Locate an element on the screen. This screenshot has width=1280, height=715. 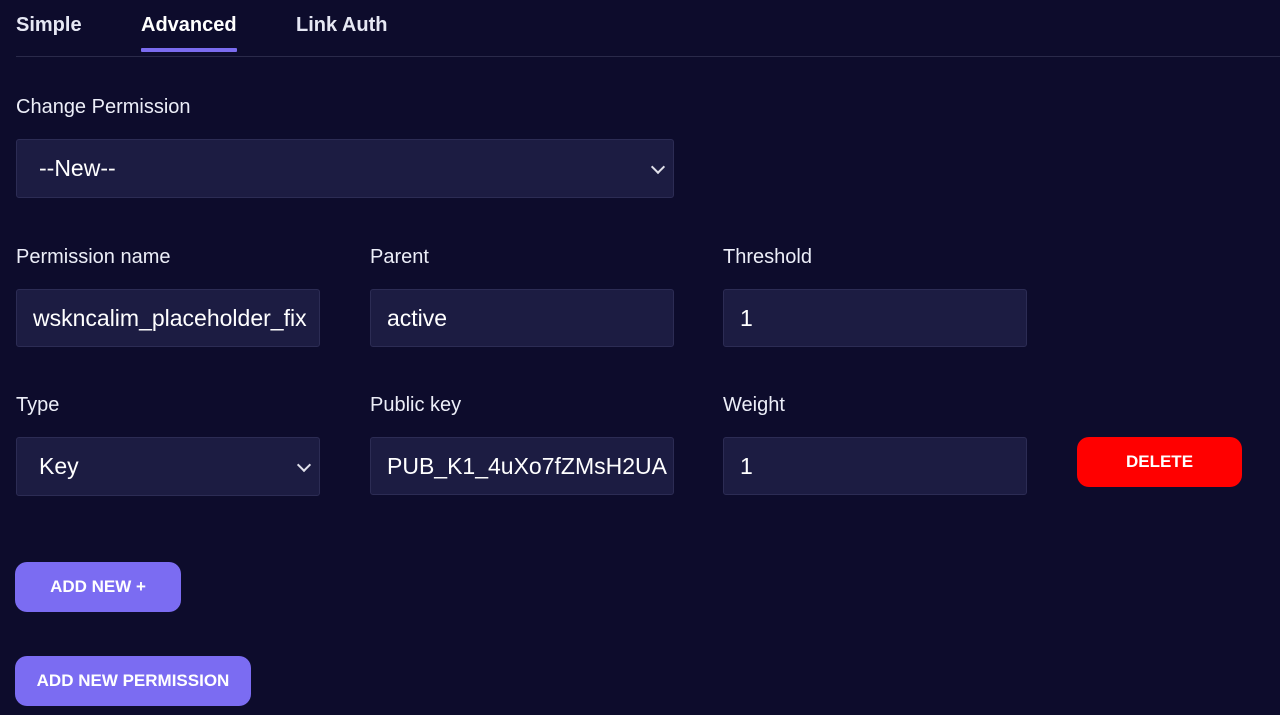
public-key-label: Public key is located at coordinates (416, 405).